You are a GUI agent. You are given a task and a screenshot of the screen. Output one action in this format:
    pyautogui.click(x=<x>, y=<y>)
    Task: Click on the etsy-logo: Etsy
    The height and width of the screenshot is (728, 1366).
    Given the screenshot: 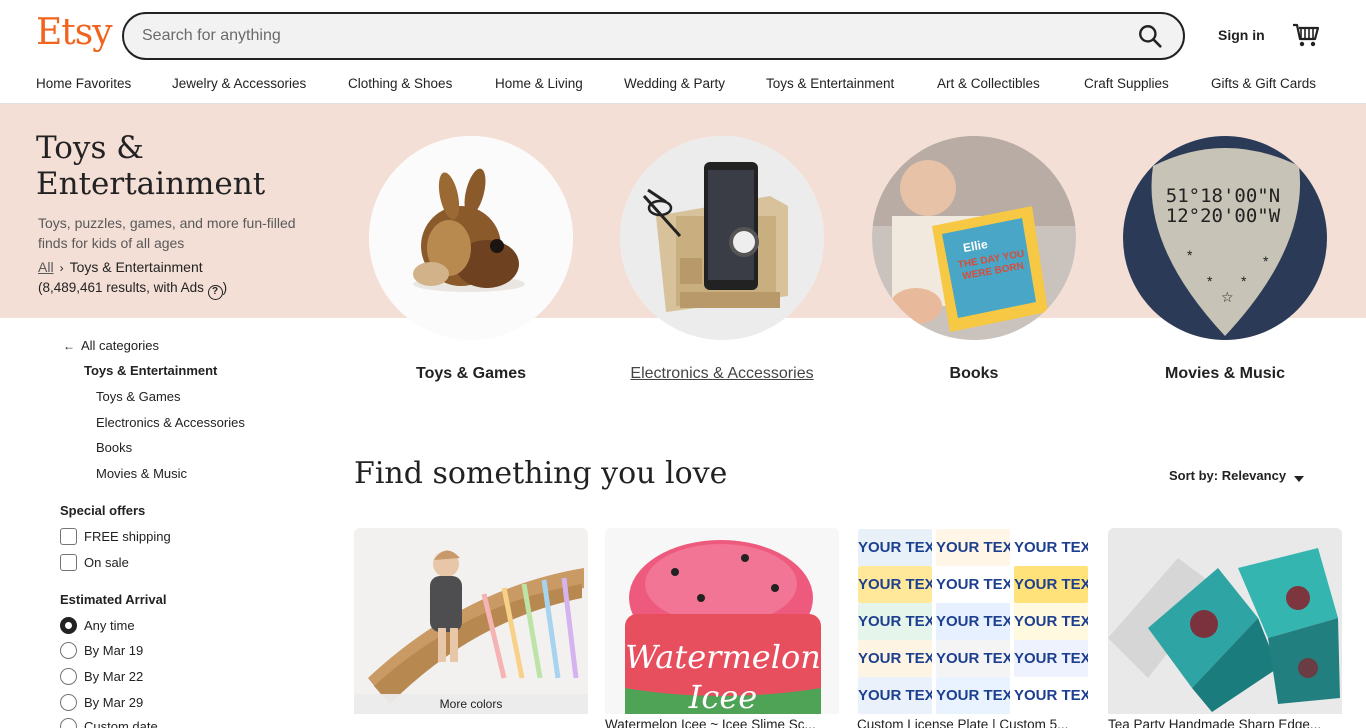 What is the action you would take?
    pyautogui.click(x=74, y=32)
    